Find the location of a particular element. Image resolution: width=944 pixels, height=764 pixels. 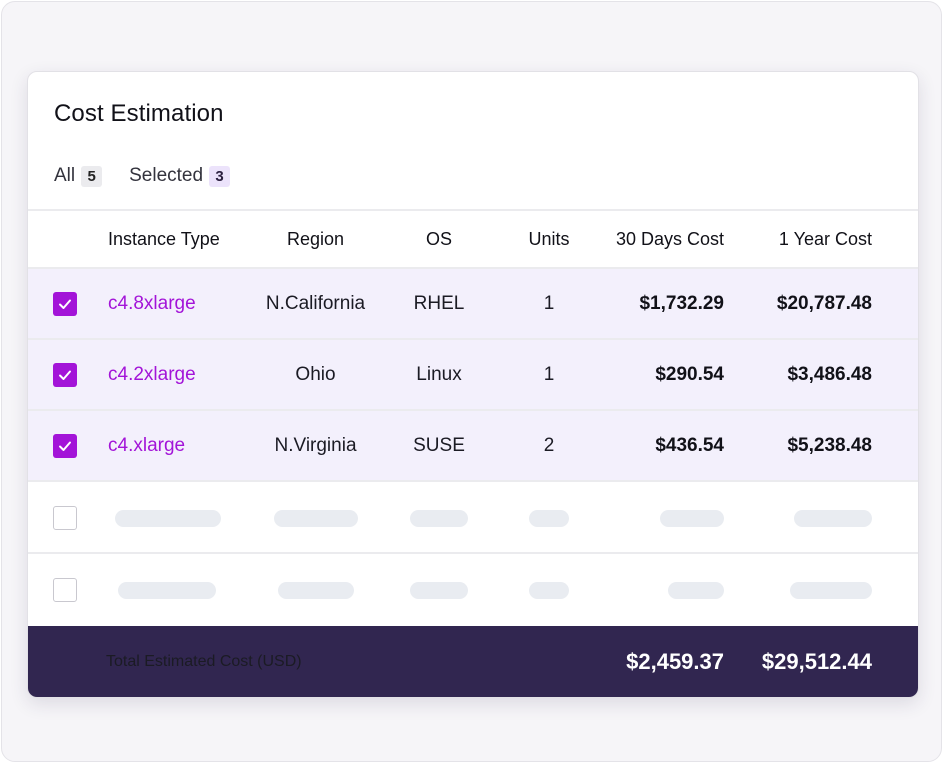

cost-1-year-cell: $20,787.48 is located at coordinates (824, 303).